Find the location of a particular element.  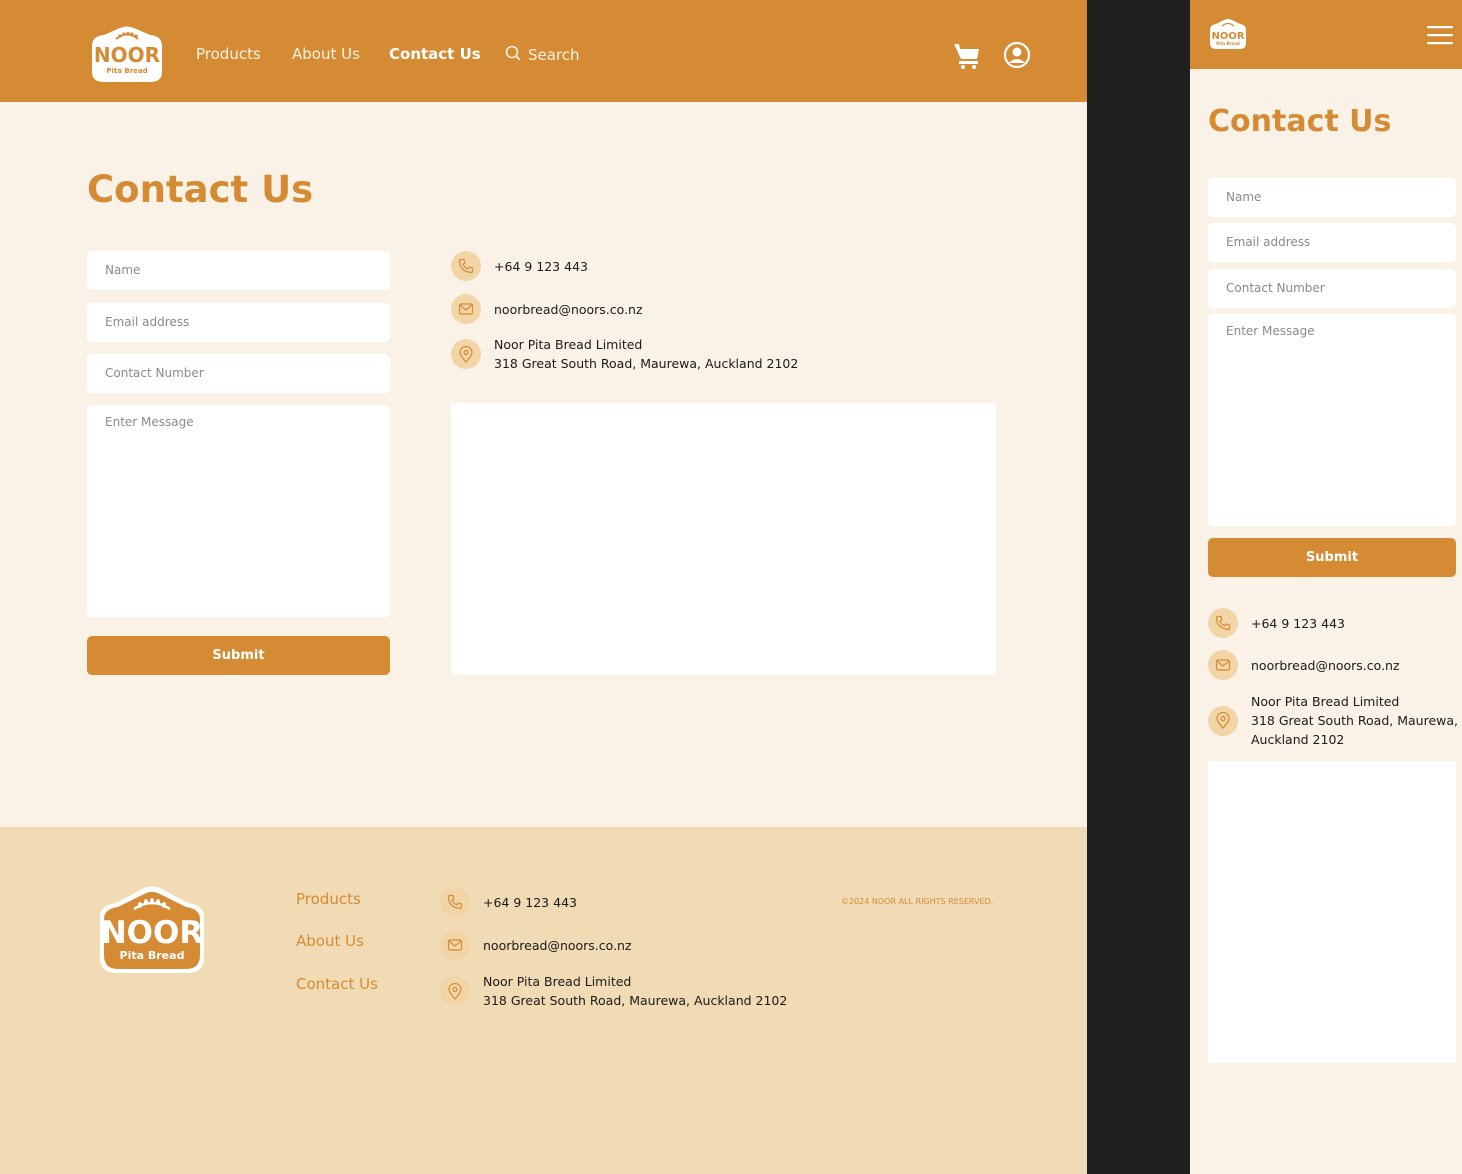

footer-link-products: Products is located at coordinates (328, 899).